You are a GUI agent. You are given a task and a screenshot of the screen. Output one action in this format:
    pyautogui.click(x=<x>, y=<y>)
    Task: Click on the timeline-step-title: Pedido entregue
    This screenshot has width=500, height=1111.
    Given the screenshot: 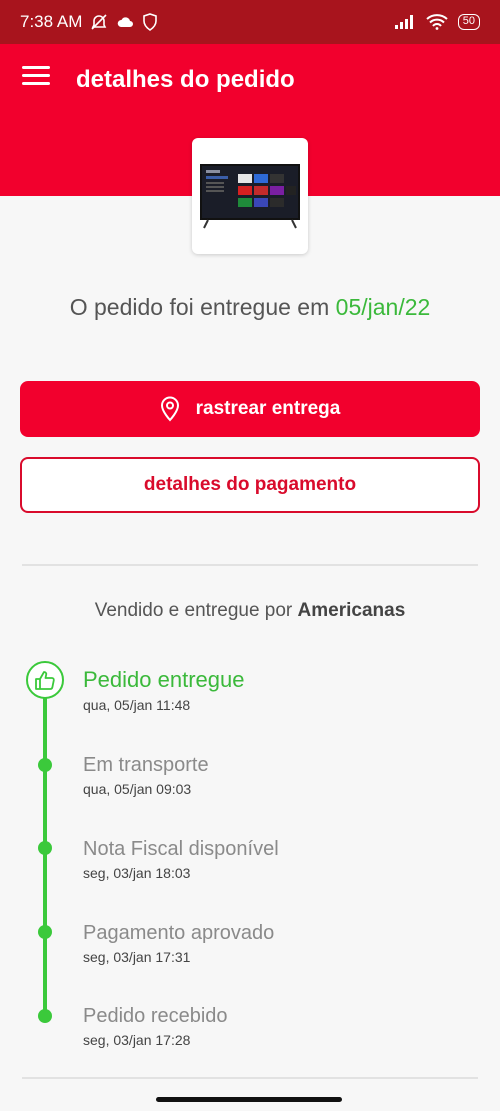 What is the action you would take?
    pyautogui.click(x=164, y=679)
    